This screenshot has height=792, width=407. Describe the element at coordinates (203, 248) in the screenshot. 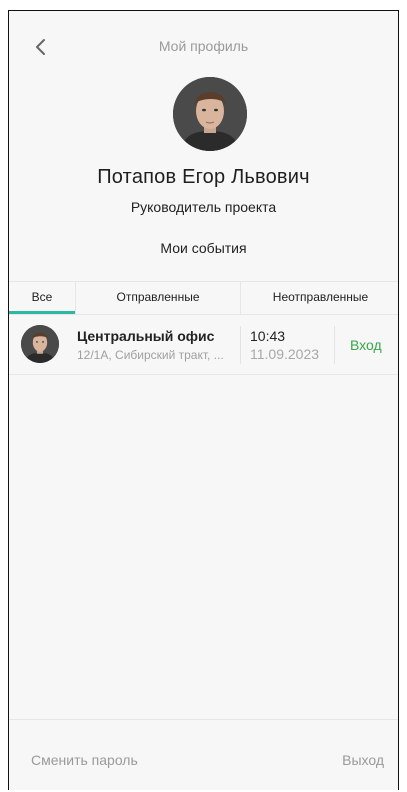

I see `events-section-title: Мои события` at that location.